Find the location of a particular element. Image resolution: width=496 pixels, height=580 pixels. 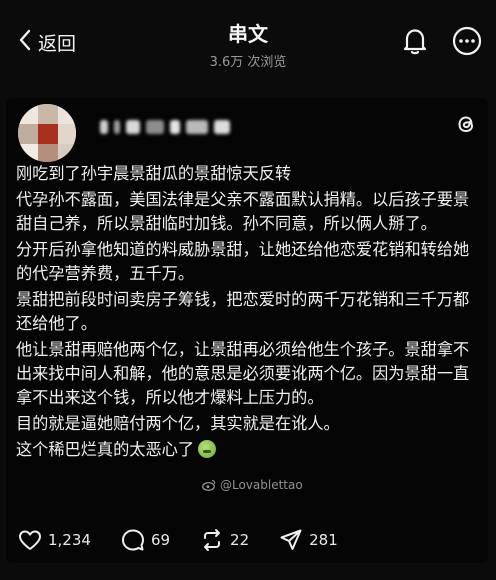

threads-icon is located at coordinates (466, 124).